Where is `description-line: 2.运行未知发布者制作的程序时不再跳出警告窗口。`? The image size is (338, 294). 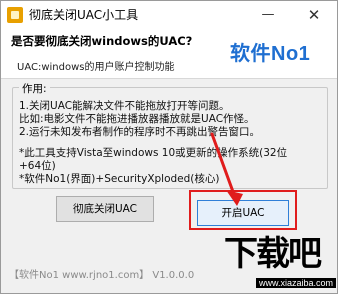
description-line: 2.运行未知发布者制作的程序时不再跳出警告窗口。 is located at coordinates (140, 132).